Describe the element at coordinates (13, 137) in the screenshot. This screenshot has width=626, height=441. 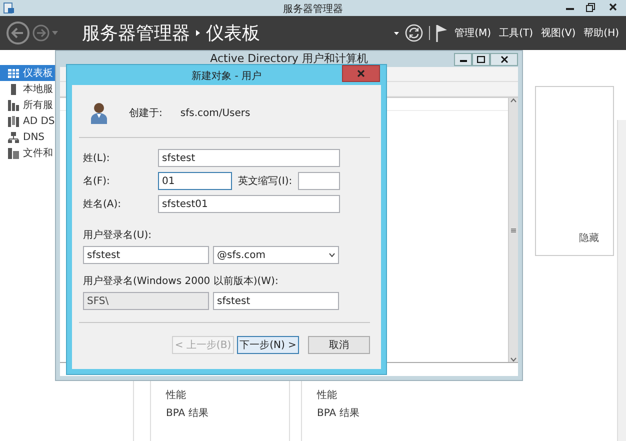
I see `network-icon` at that location.